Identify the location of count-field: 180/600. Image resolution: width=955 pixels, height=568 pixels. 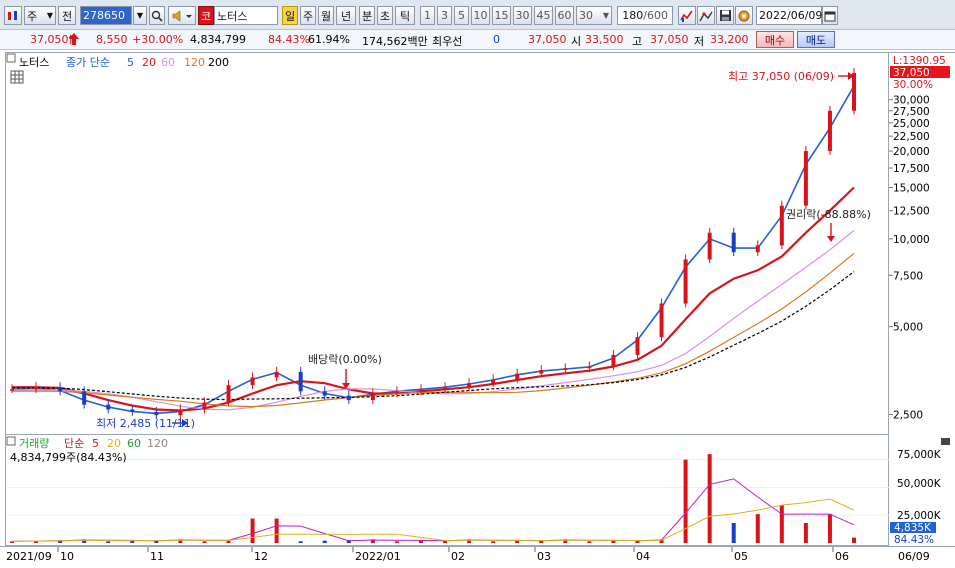
(645, 15).